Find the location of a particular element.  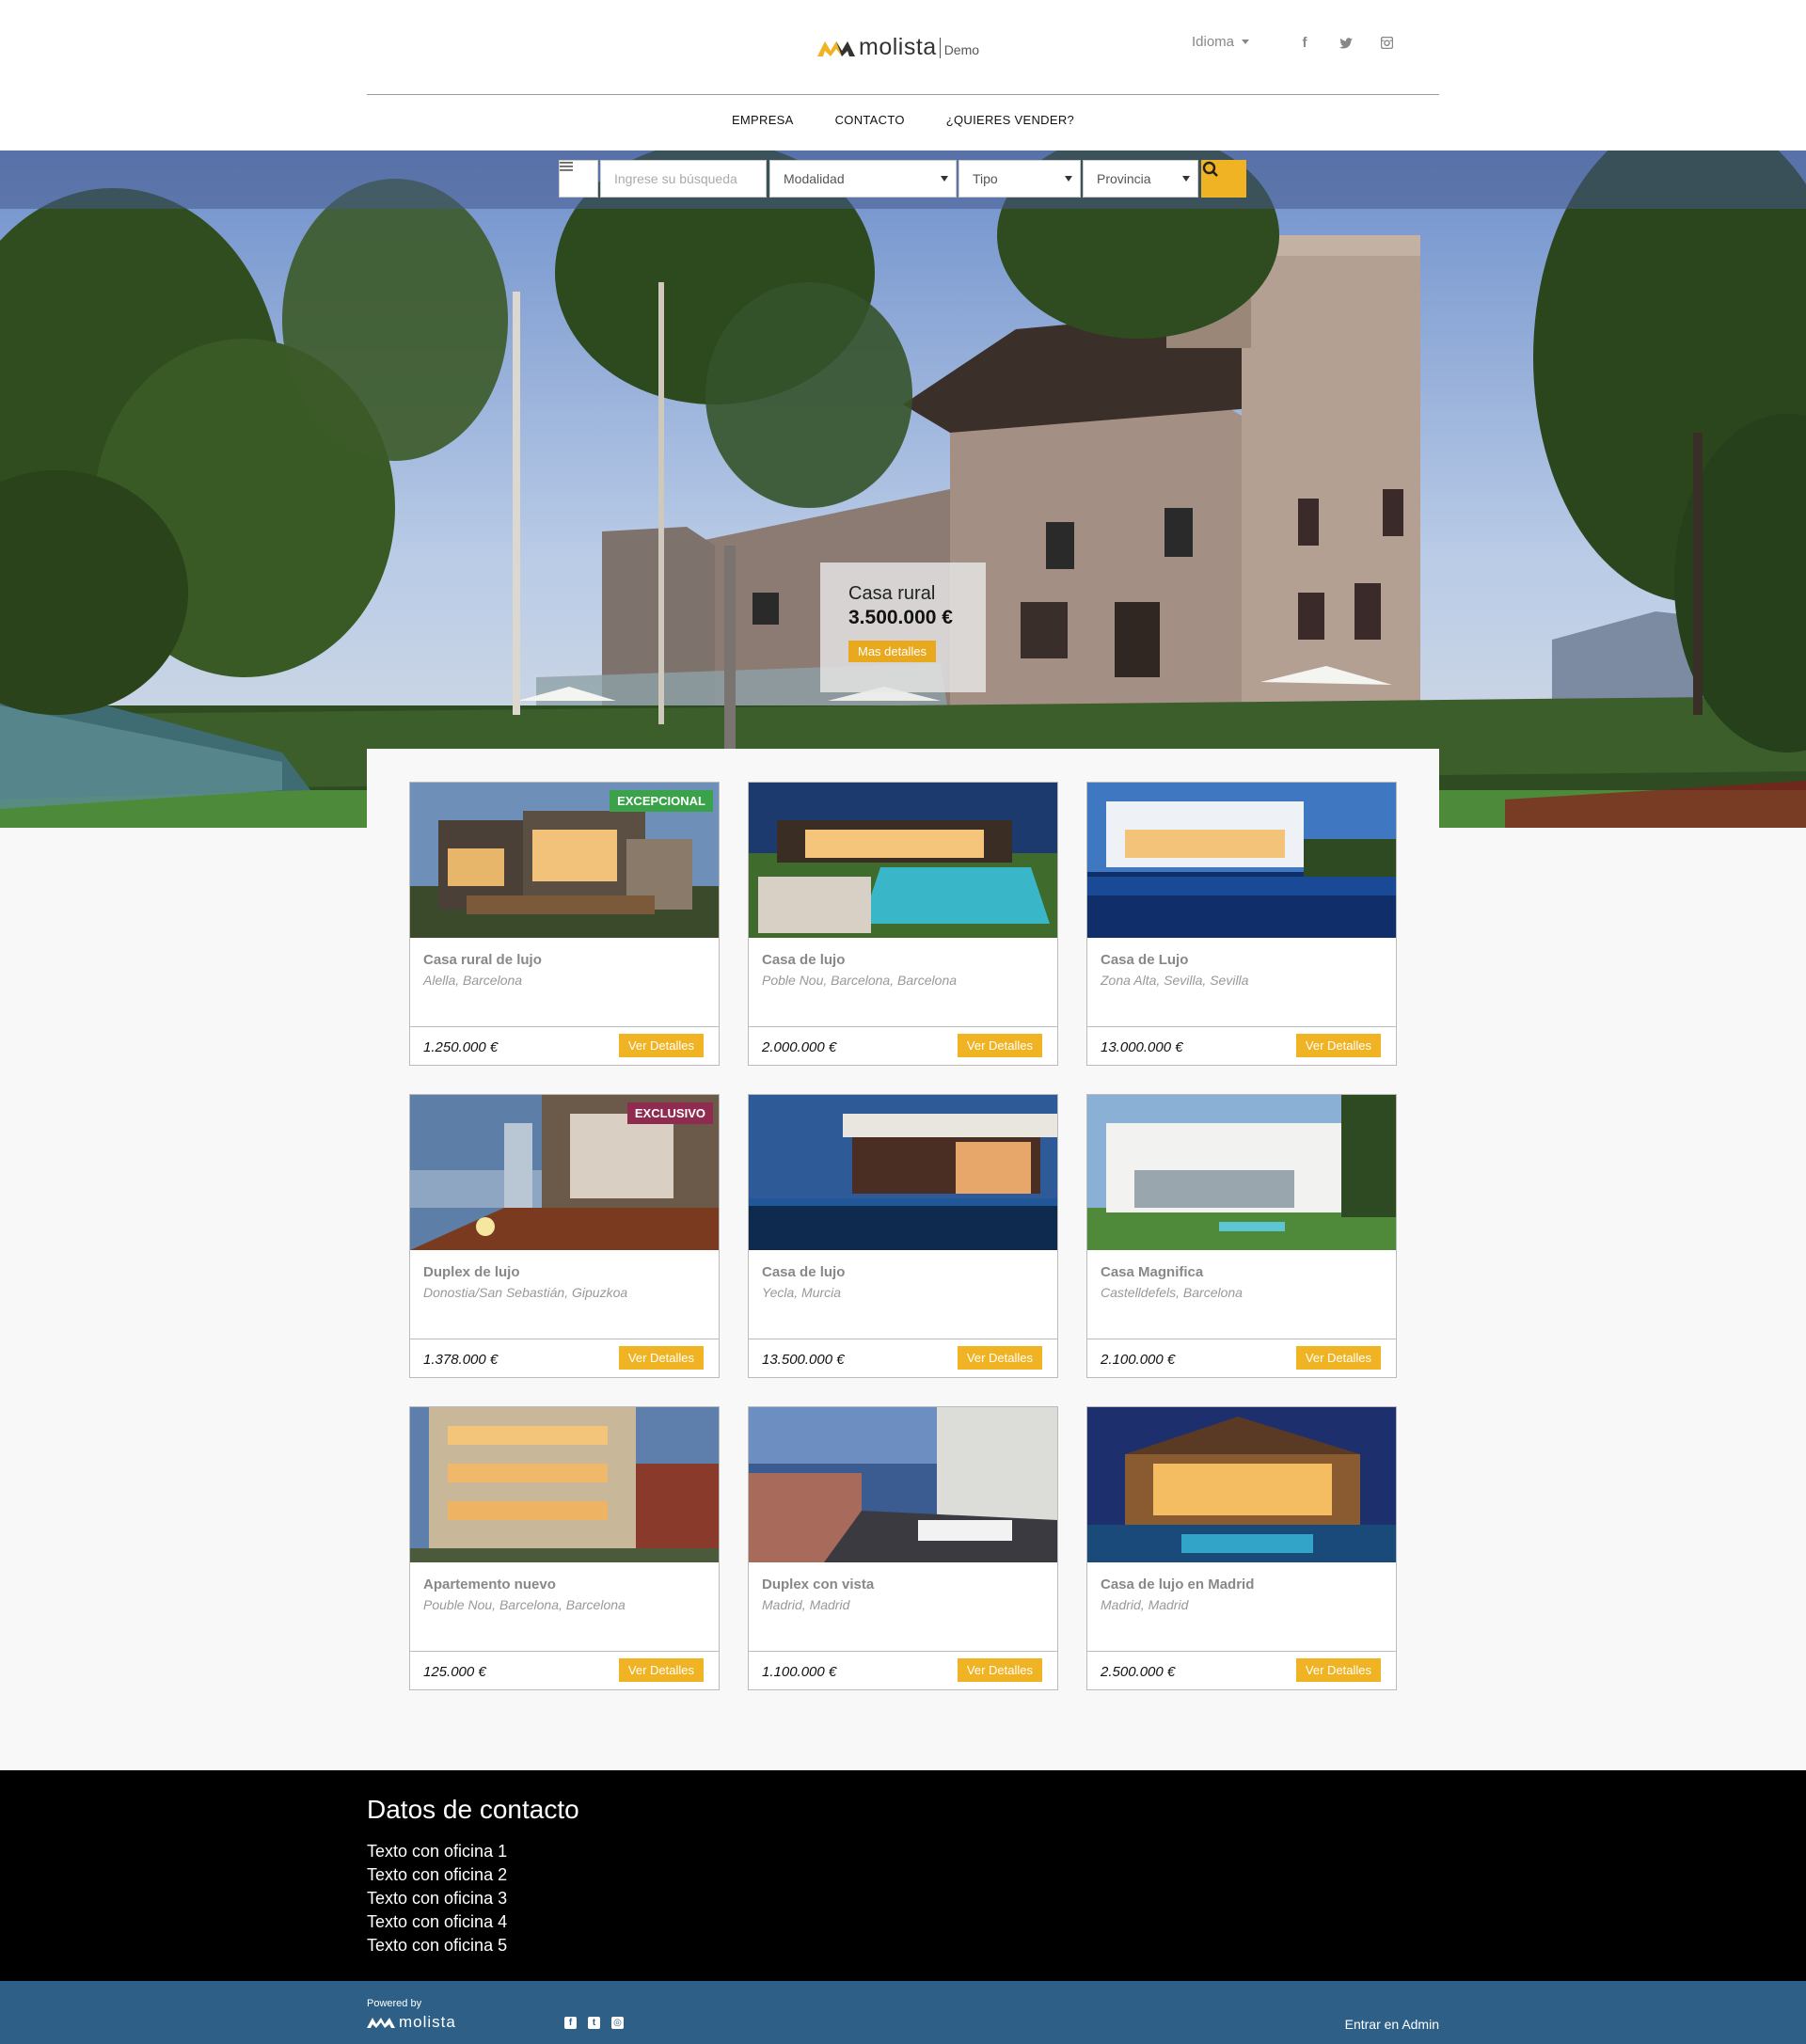

footer-heading: Datos de contacto is located at coordinates (473, 1809).